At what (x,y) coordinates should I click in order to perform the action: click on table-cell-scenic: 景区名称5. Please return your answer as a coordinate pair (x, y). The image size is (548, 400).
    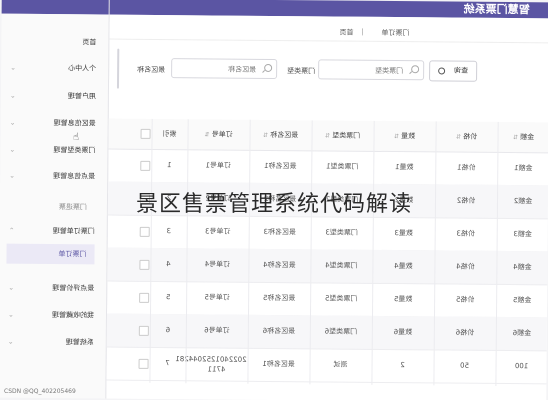
    Looking at the image, I should click on (279, 298).